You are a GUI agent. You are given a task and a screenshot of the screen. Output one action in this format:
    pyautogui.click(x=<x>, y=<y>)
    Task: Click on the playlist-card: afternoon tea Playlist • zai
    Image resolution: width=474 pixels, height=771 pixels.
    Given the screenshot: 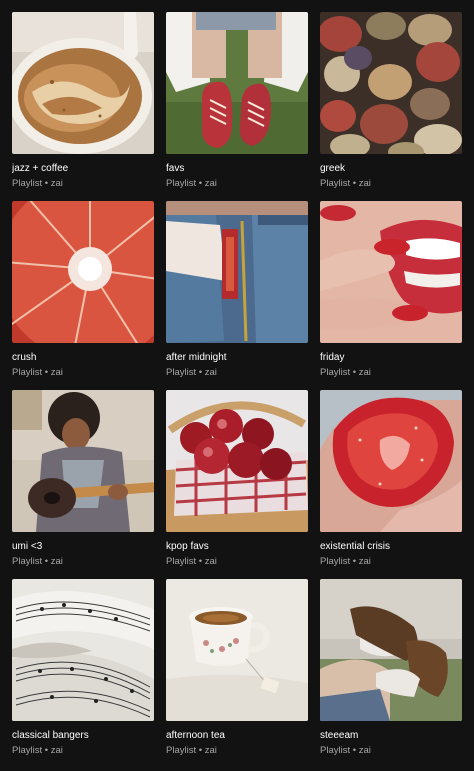 What is the action you would take?
    pyautogui.click(x=237, y=673)
    